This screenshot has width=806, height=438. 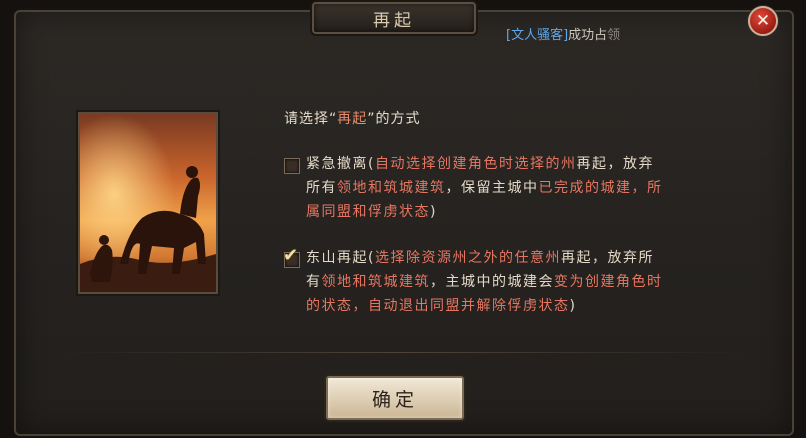 I want to click on prompt-keyword: 再起, so click(x=352, y=119).